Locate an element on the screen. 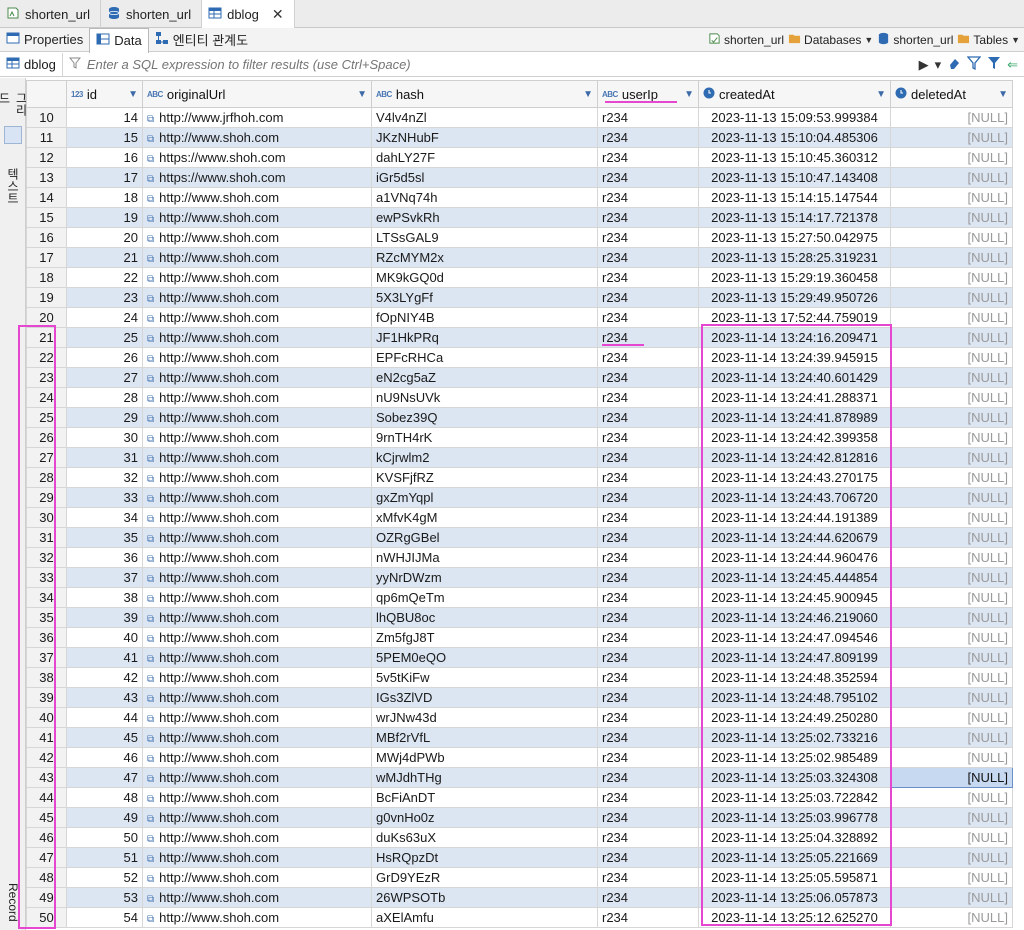 The image size is (1024, 930). created-at-cell: 2023-11-14 13:24:41.878989 is located at coordinates (794, 417).